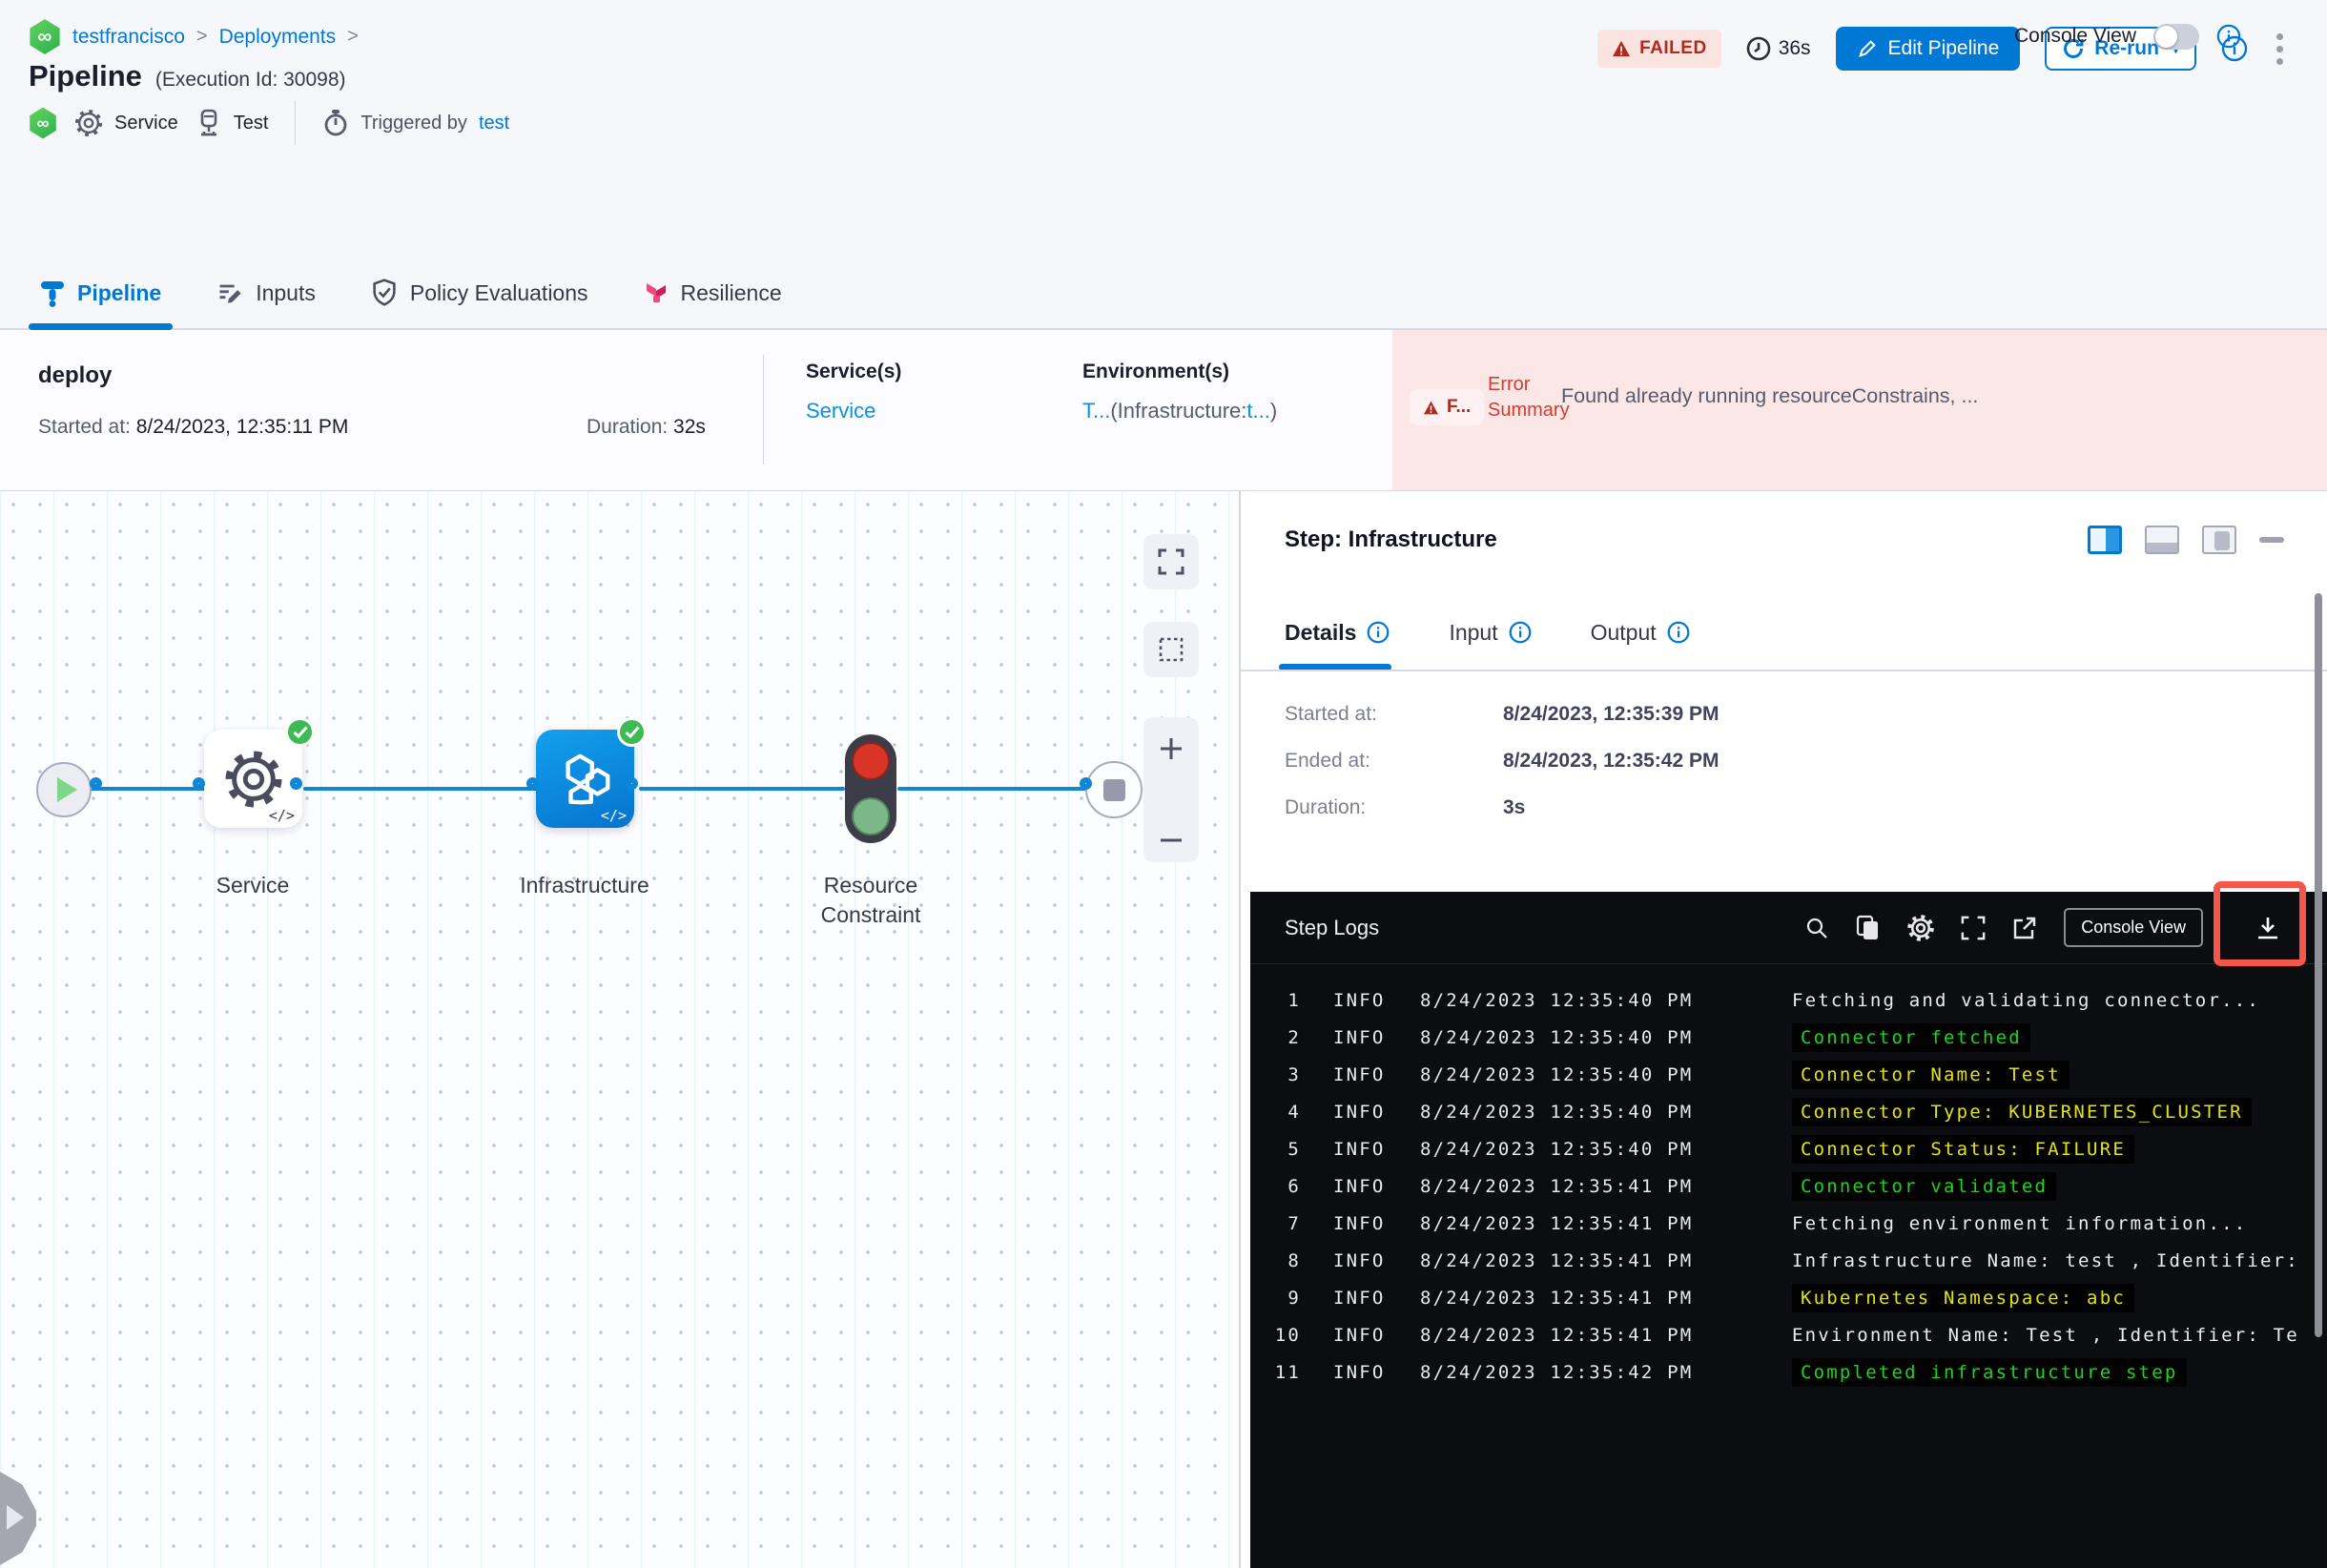 The height and width of the screenshot is (1568, 2327). I want to click on node-service: </>, so click(259, 772).